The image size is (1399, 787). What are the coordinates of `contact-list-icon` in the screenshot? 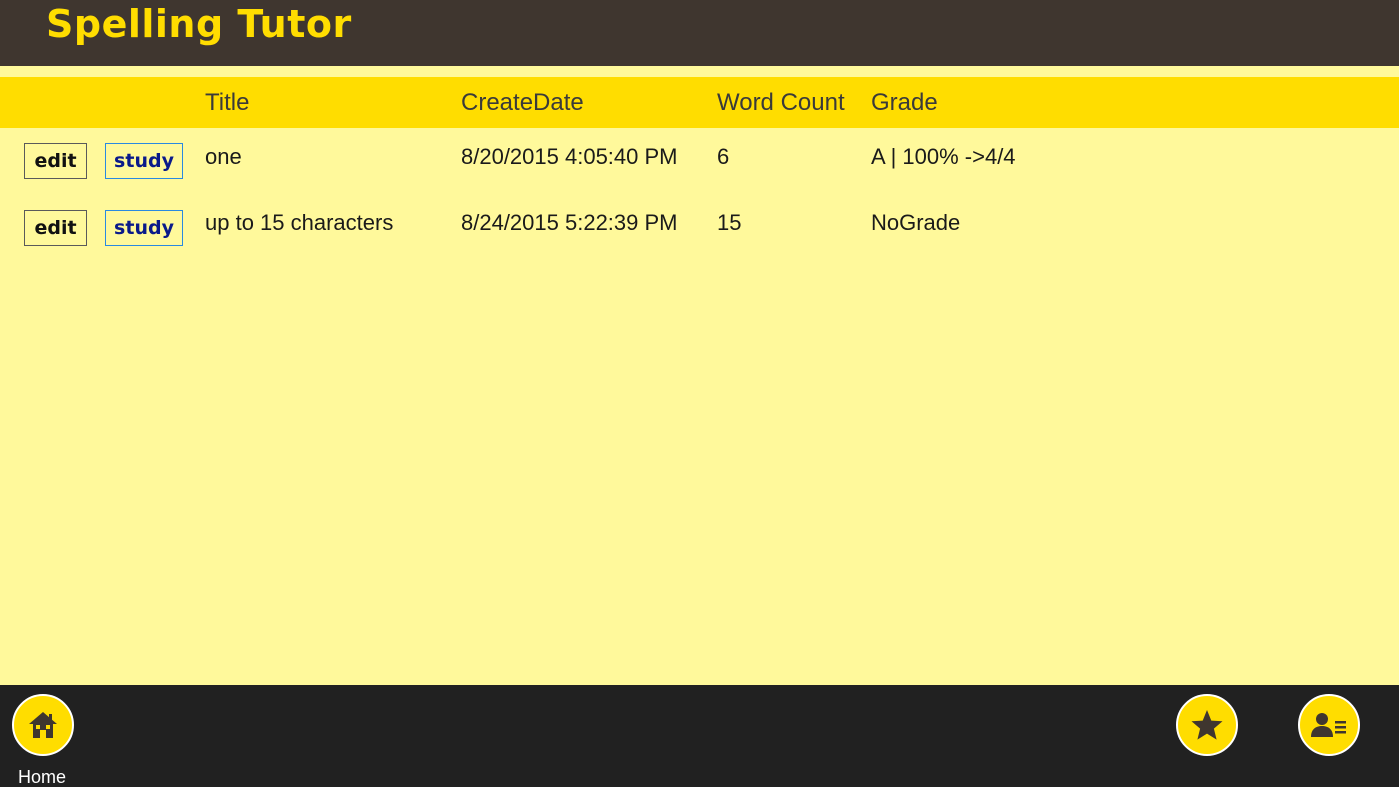 It's located at (1328, 725).